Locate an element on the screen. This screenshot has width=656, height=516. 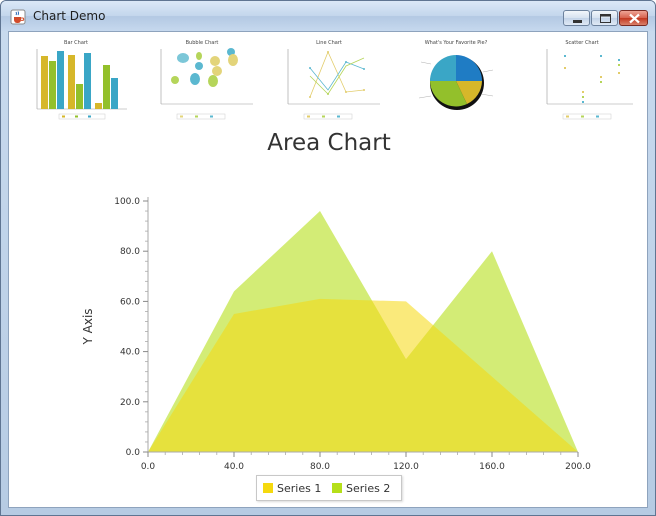
line-chart-thumbnail-graphic is located at coordinates (333, 84).